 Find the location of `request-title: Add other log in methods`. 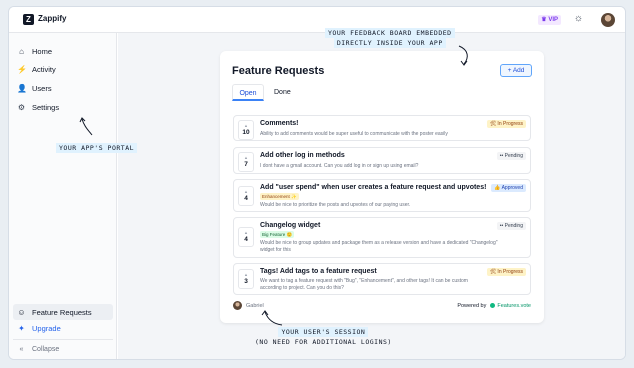

request-title: Add other log in methods is located at coordinates (302, 155).